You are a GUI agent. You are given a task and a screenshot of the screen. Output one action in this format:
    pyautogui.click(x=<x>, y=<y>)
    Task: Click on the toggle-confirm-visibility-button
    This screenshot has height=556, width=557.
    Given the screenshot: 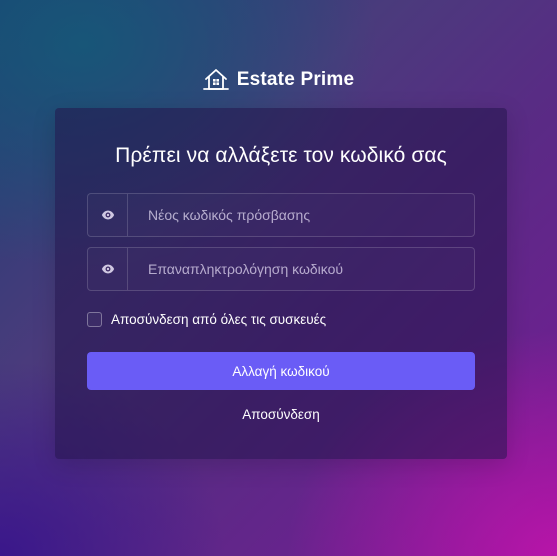 What is the action you would take?
    pyautogui.click(x=108, y=269)
    